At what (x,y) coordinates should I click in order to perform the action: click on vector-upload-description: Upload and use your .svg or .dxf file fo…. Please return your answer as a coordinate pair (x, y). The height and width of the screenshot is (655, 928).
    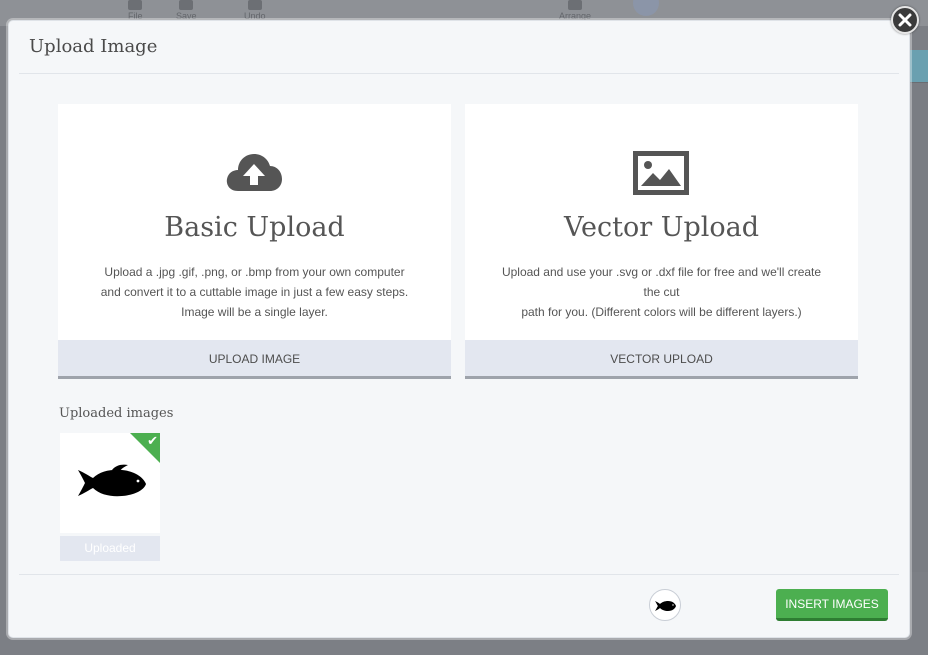
    Looking at the image, I should click on (661, 292).